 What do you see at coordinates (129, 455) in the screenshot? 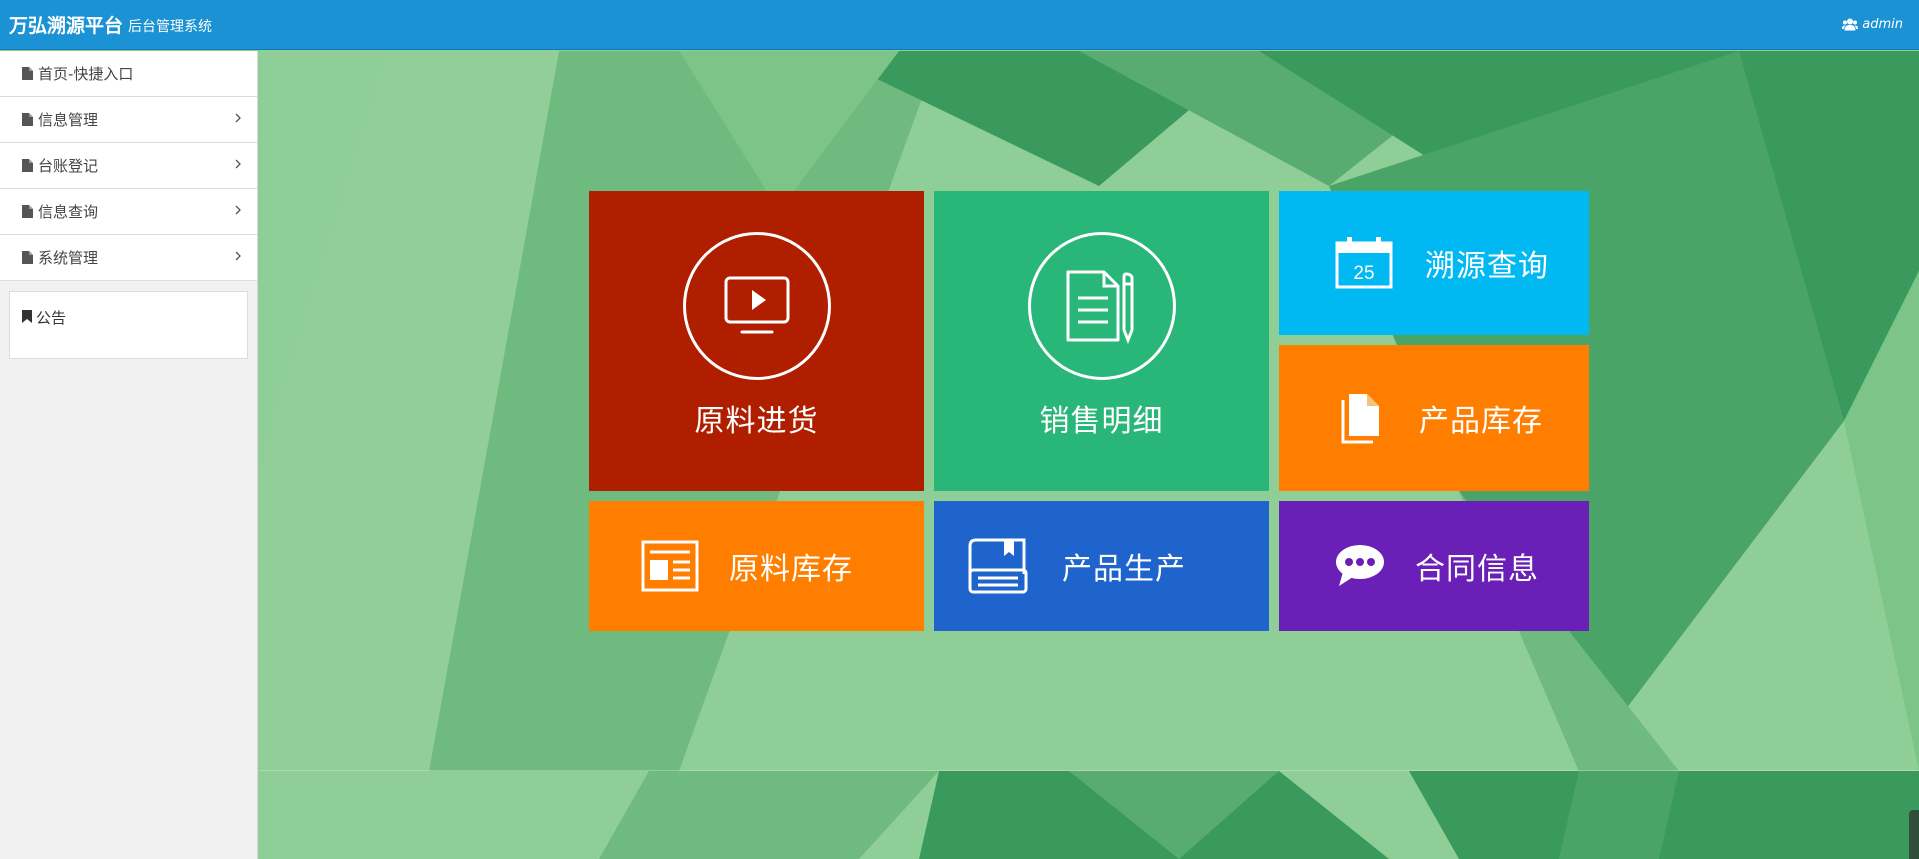
I see `sidebar: 首页-快捷入口 信息管理 台账登记 信息查询 系统管理 公告` at bounding box center [129, 455].